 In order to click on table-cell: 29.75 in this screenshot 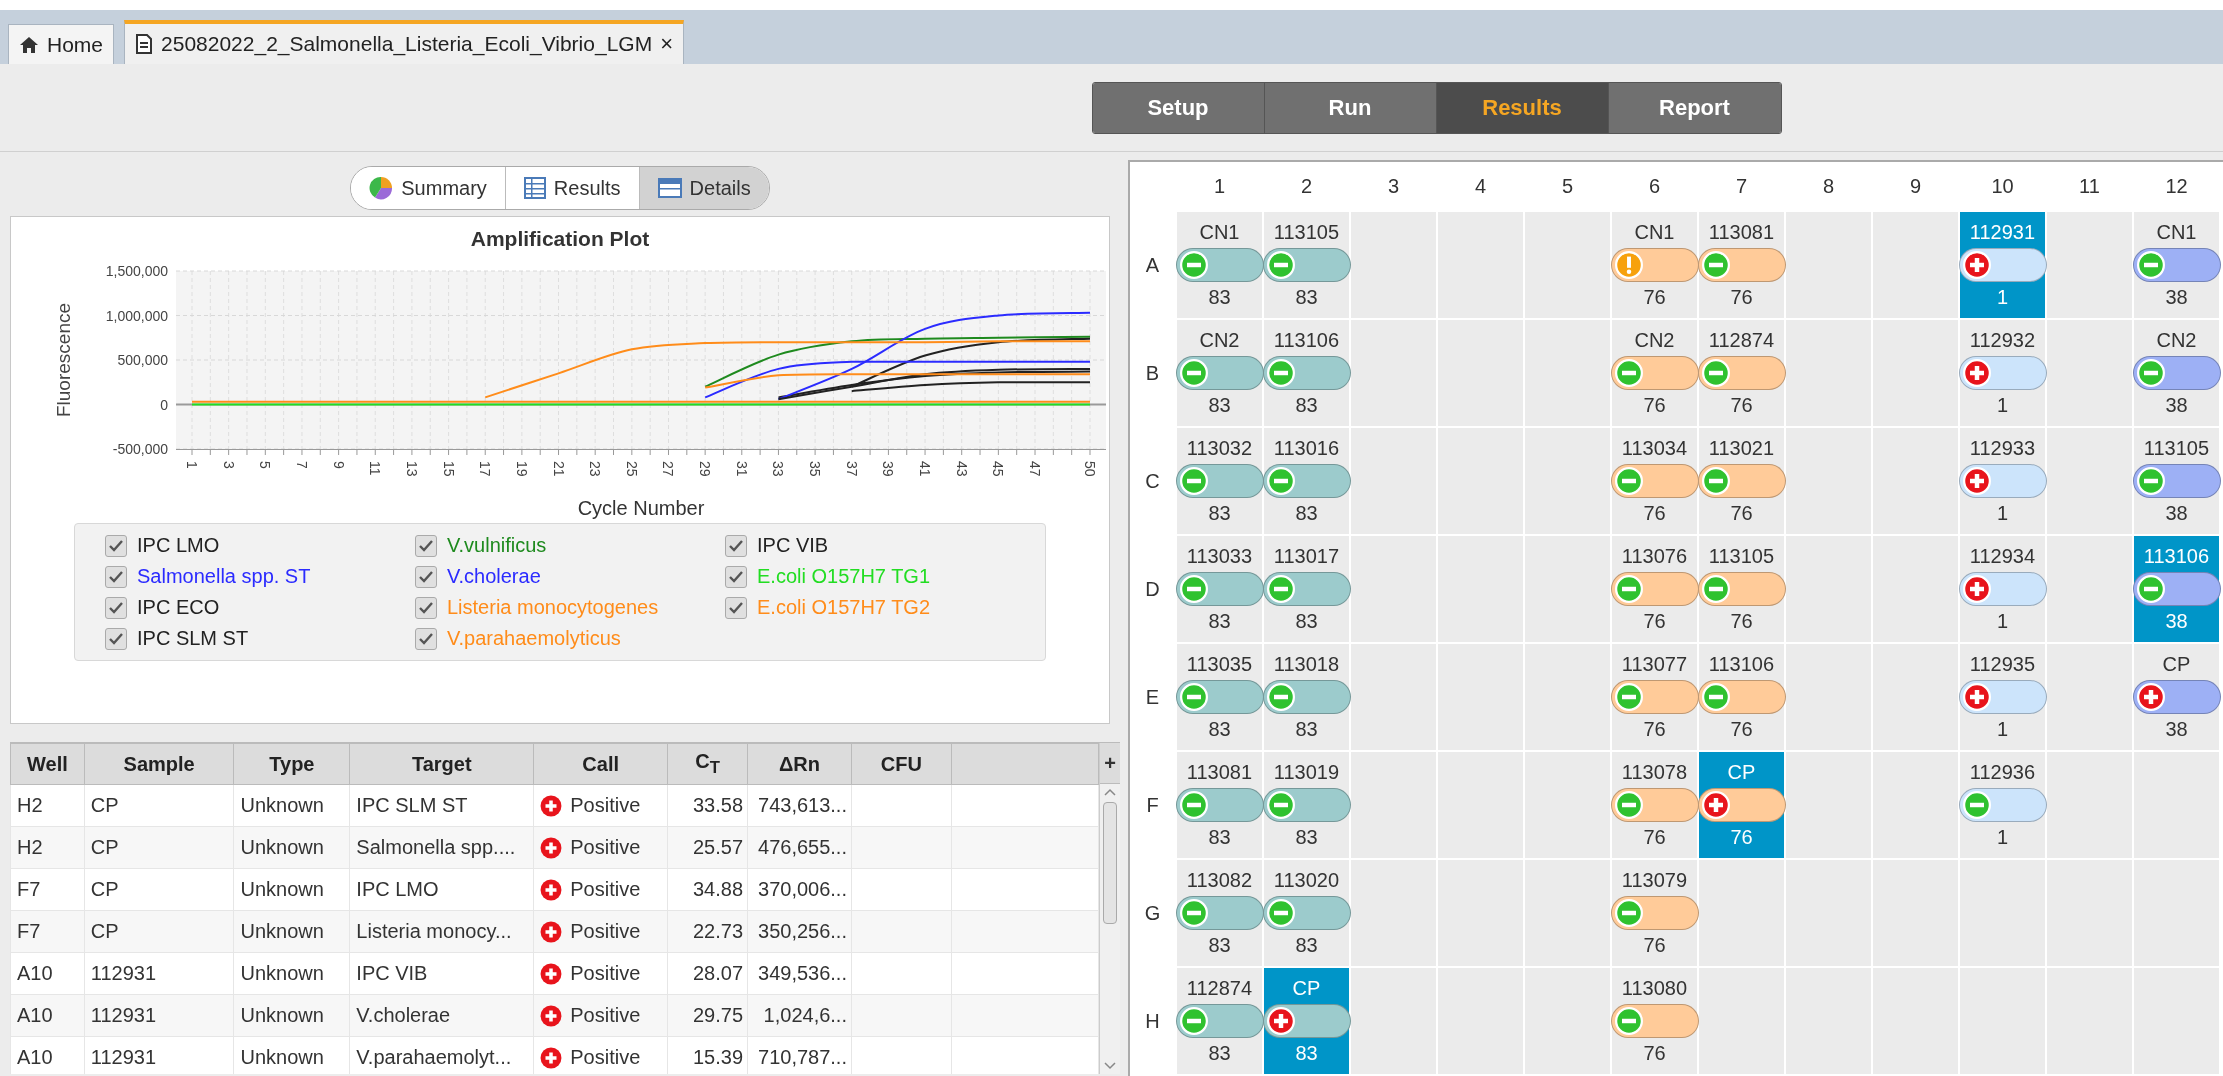, I will do `click(707, 1015)`.